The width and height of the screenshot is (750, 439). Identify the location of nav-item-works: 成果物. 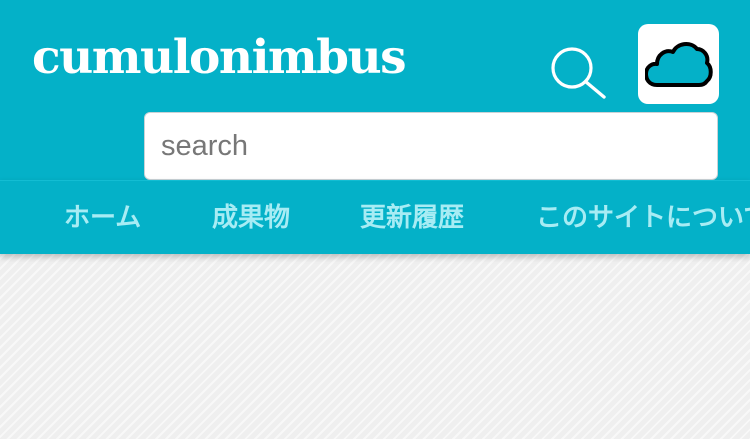
(251, 217).